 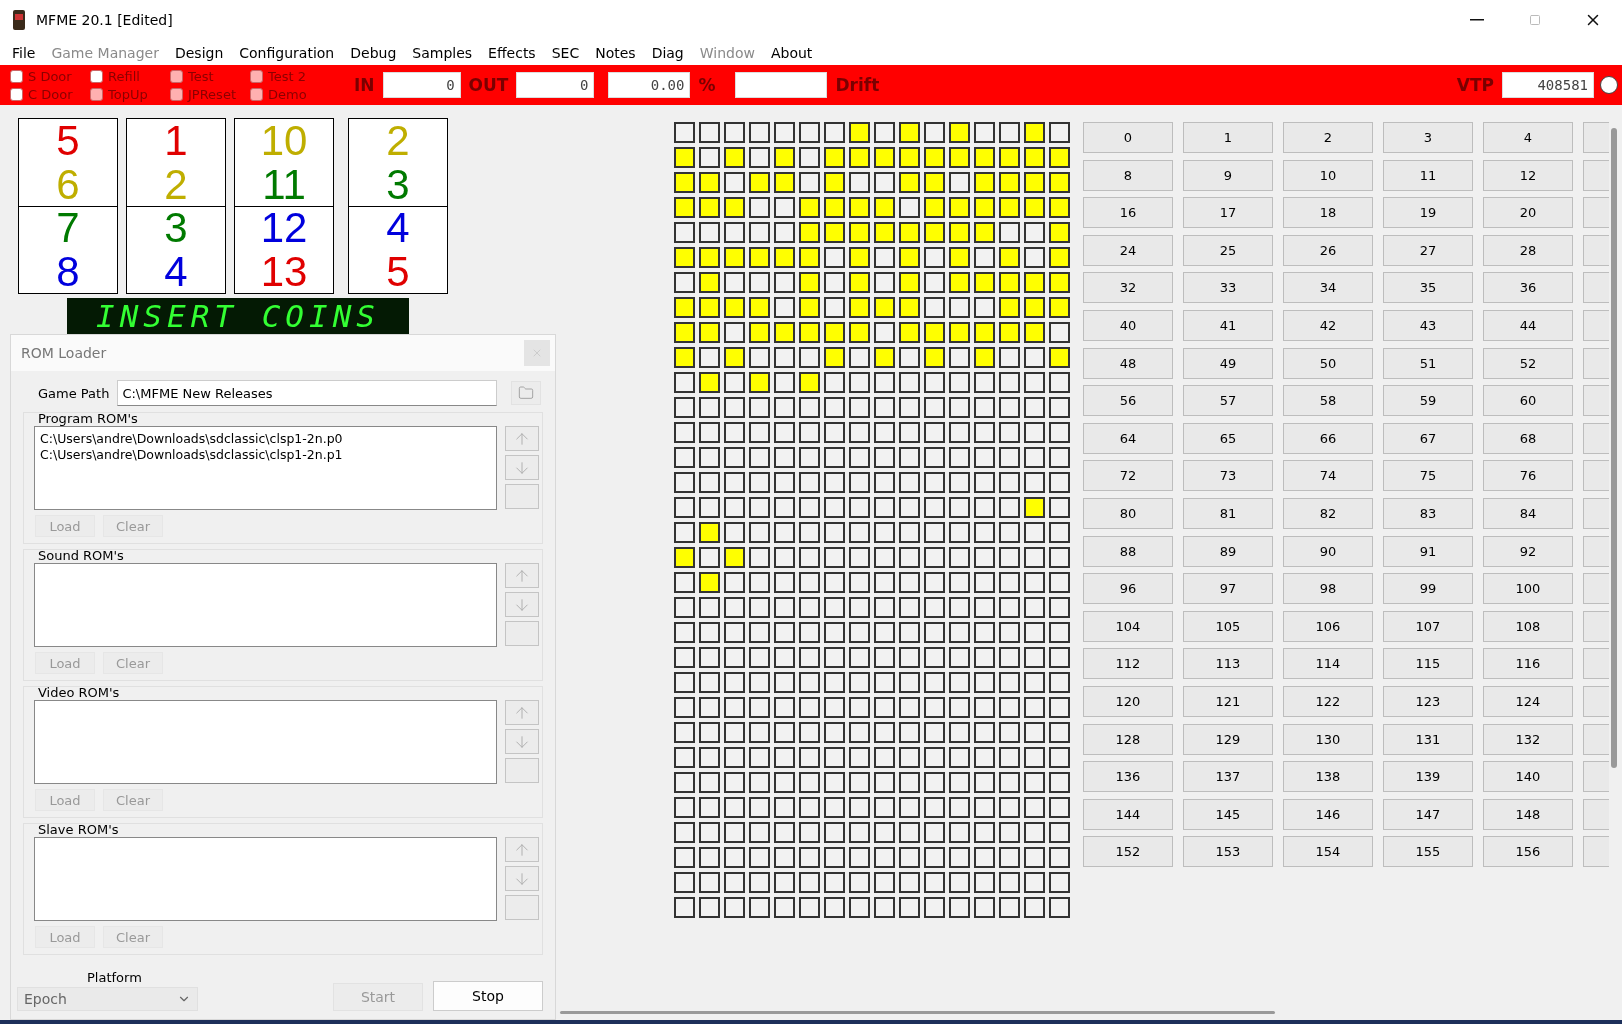 What do you see at coordinates (1428, 814) in the screenshot?
I see `input-button: 147` at bounding box center [1428, 814].